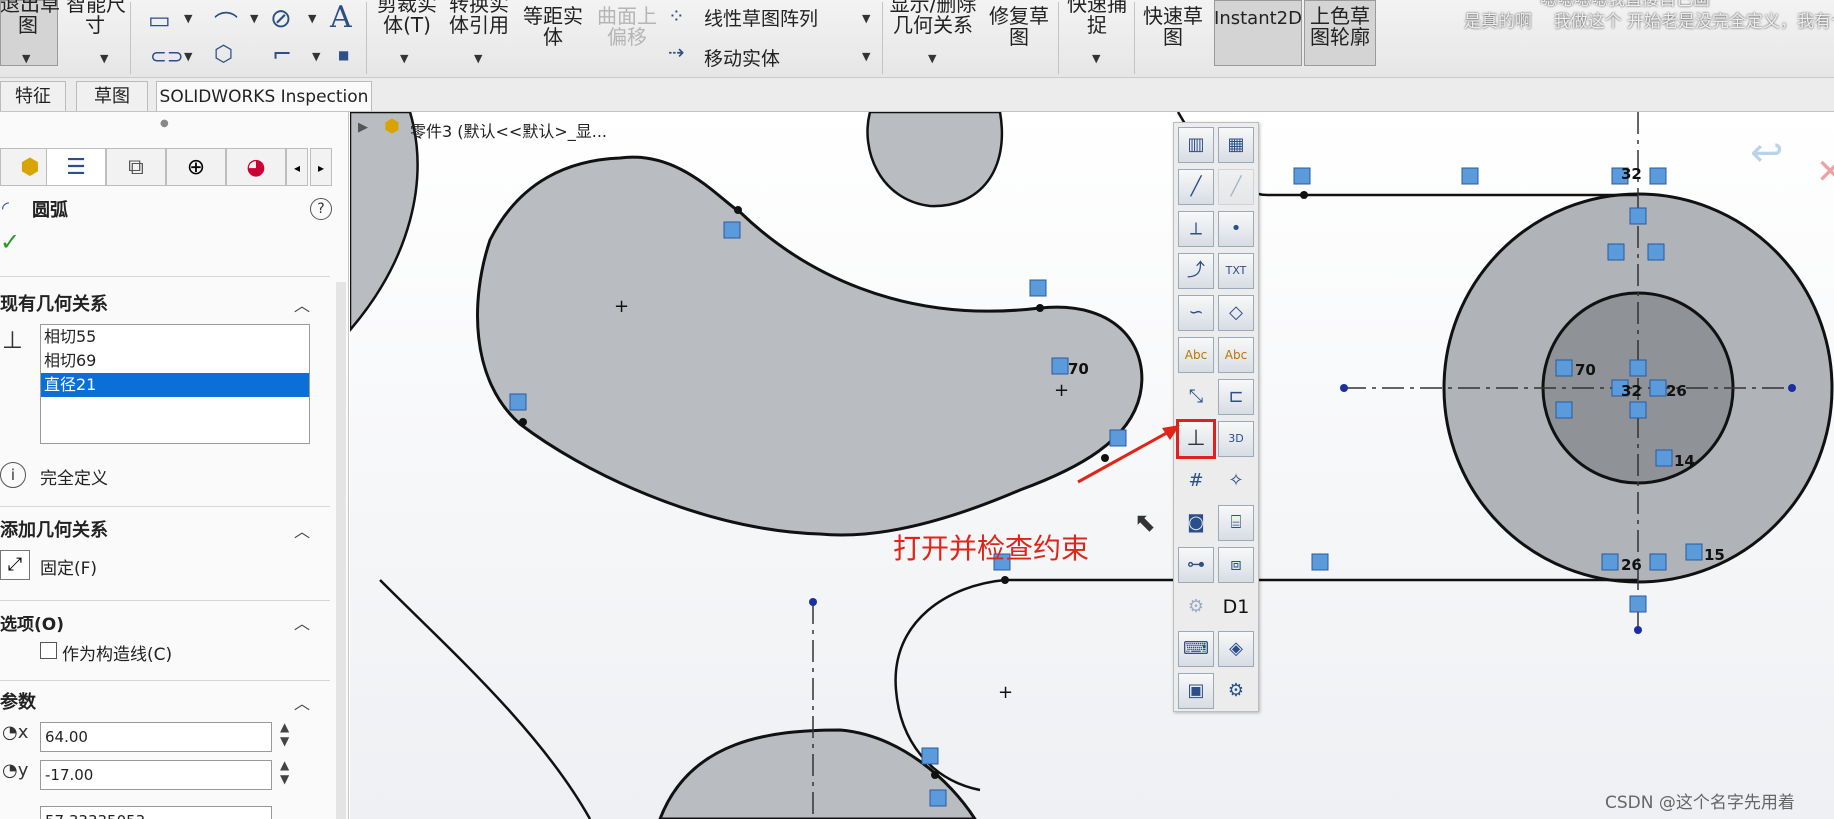 This screenshot has height=819, width=1834. Describe the element at coordinates (627, 27) in the screenshot. I see `offset-on-surface-button: 曲面上 偏移` at that location.